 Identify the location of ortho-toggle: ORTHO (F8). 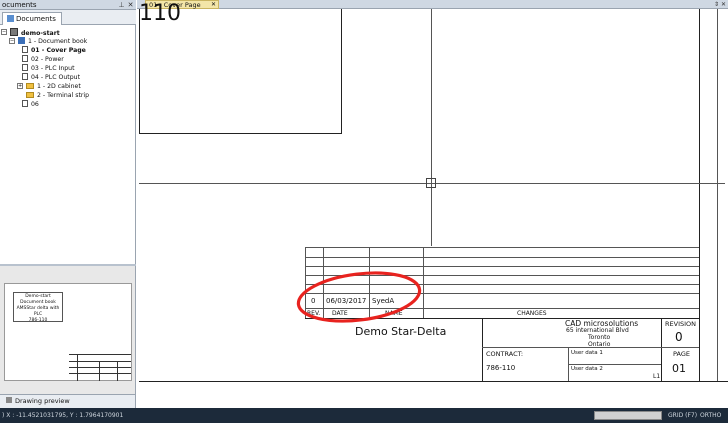
(714, 415).